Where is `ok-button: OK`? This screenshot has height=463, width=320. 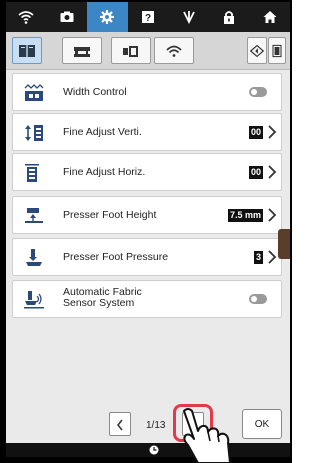
ok-button: OK is located at coordinates (262, 424).